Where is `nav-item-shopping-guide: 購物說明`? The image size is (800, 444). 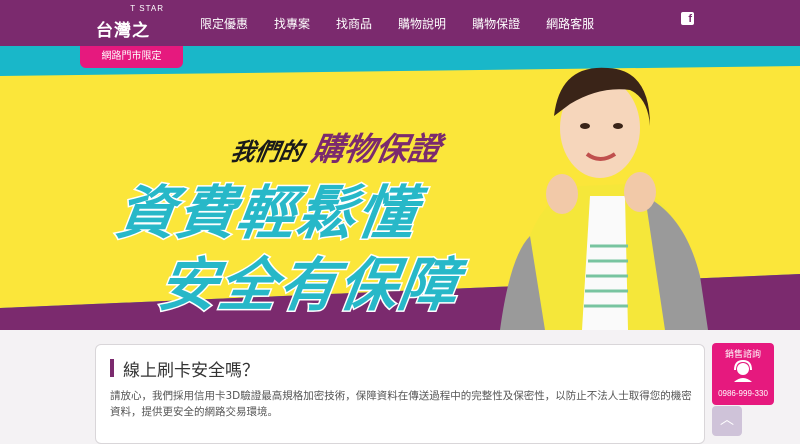 nav-item-shopping-guide: 購物說明 is located at coordinates (422, 23).